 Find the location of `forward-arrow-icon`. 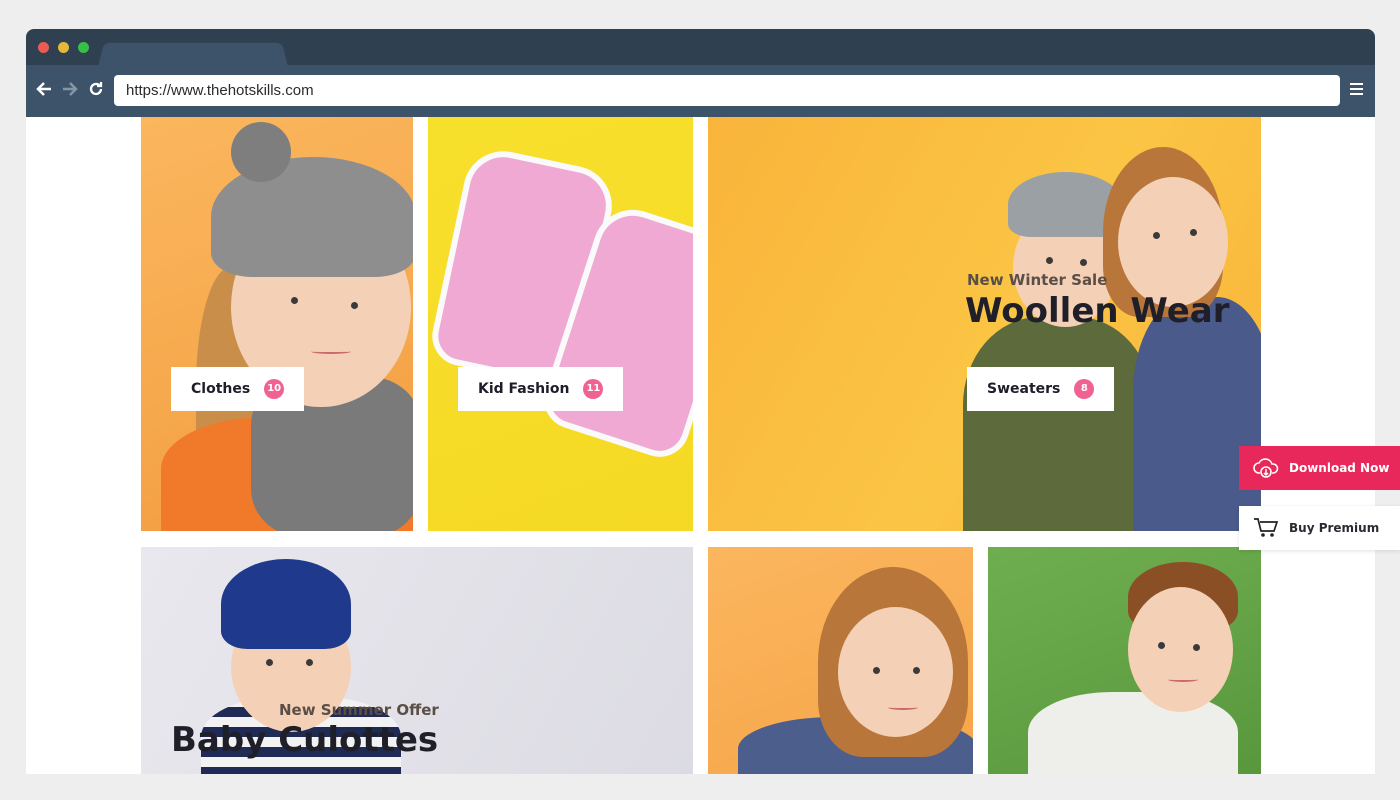

forward-arrow-icon is located at coordinates (70, 90).